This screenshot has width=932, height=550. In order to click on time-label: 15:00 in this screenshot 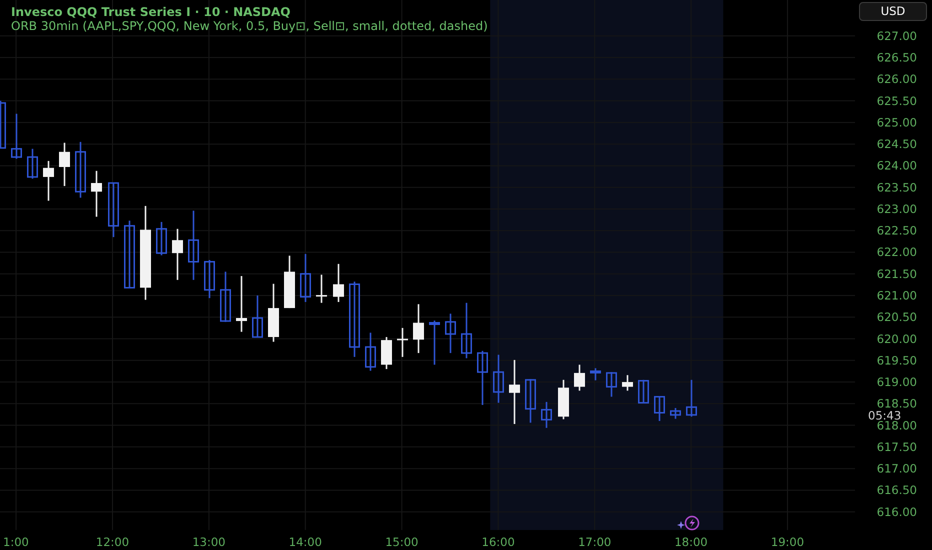, I will do `click(401, 542)`.